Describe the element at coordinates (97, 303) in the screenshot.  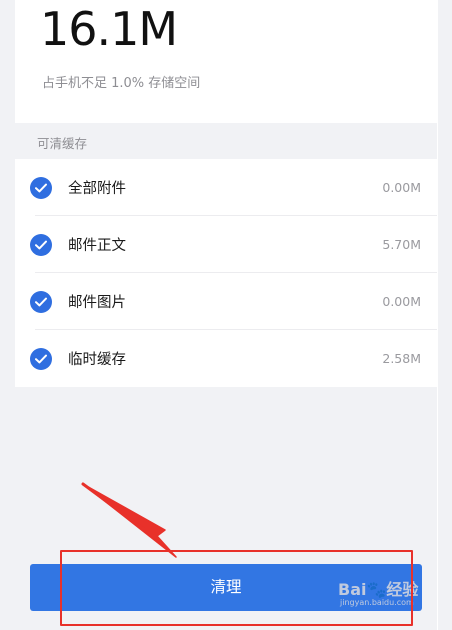
I see `cache-item-label: 邮件图片` at that location.